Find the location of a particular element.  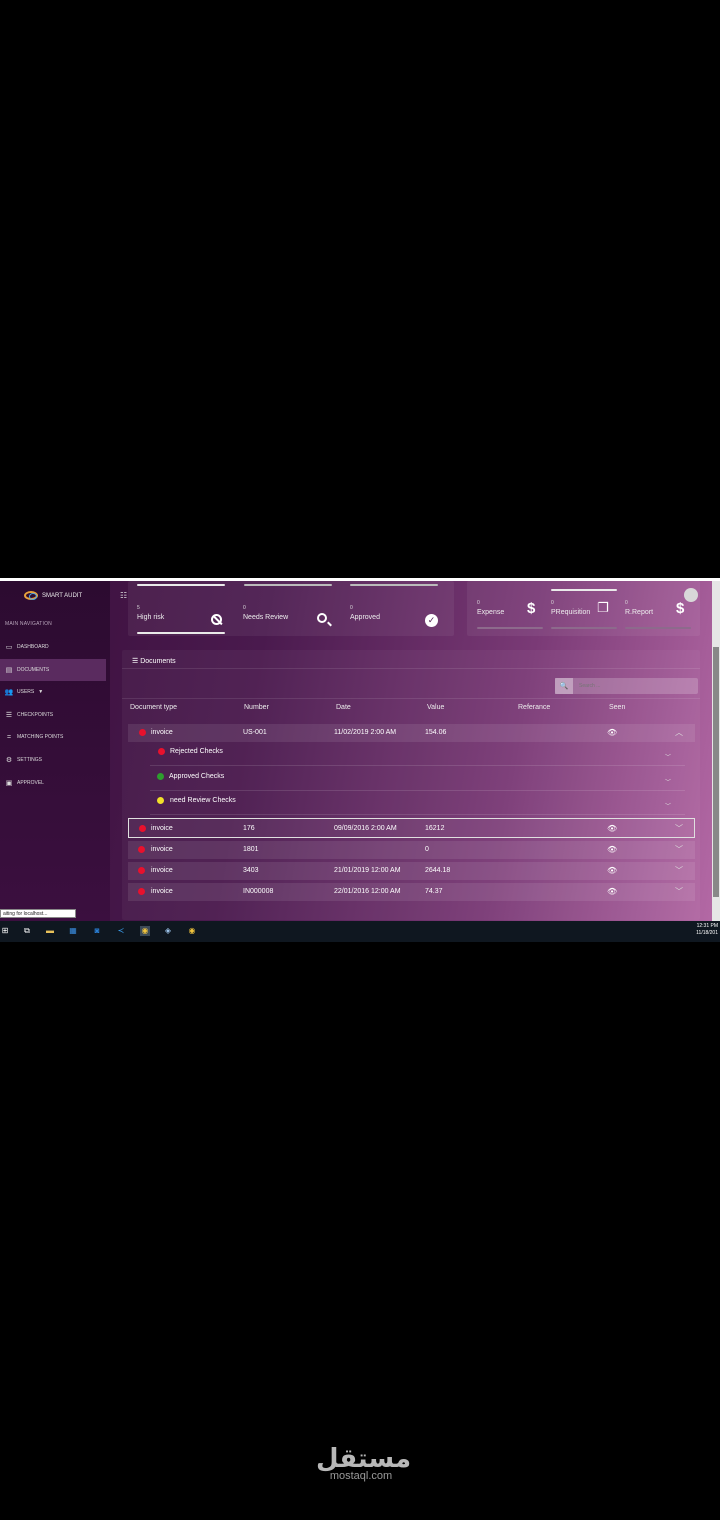

file-explorer-icon: ▬ is located at coordinates (50, 931).